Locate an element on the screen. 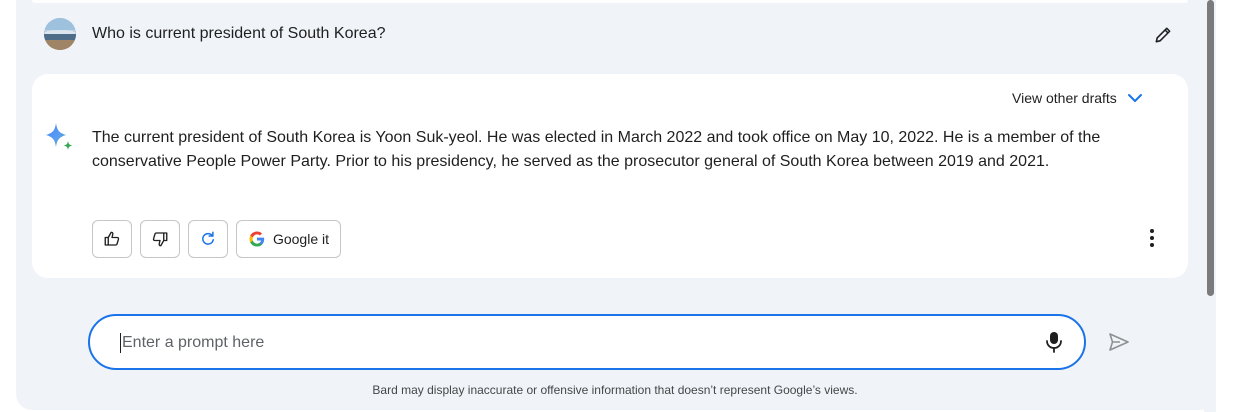  view-other-drafts-button: View other drafts is located at coordinates (1077, 98).